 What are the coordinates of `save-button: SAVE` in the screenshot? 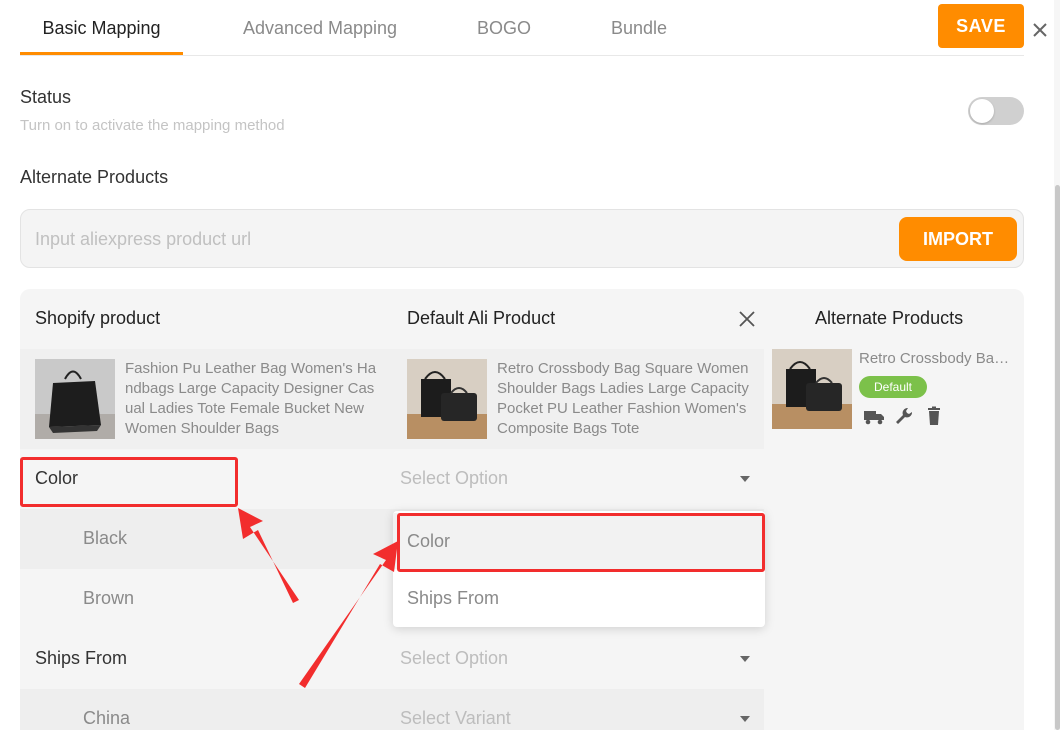 It's located at (981, 26).